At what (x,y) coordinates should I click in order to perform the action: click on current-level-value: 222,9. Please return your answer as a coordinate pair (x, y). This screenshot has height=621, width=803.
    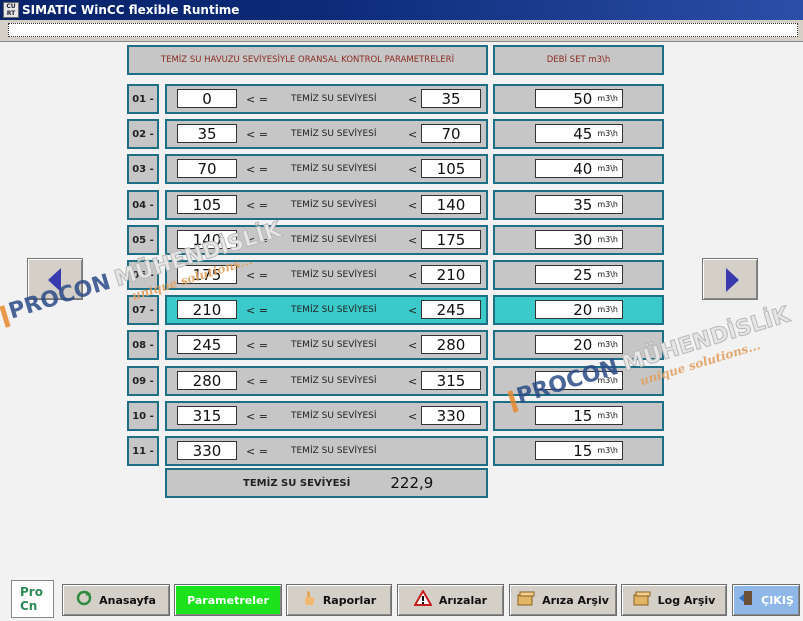
    Looking at the image, I should click on (412, 483).